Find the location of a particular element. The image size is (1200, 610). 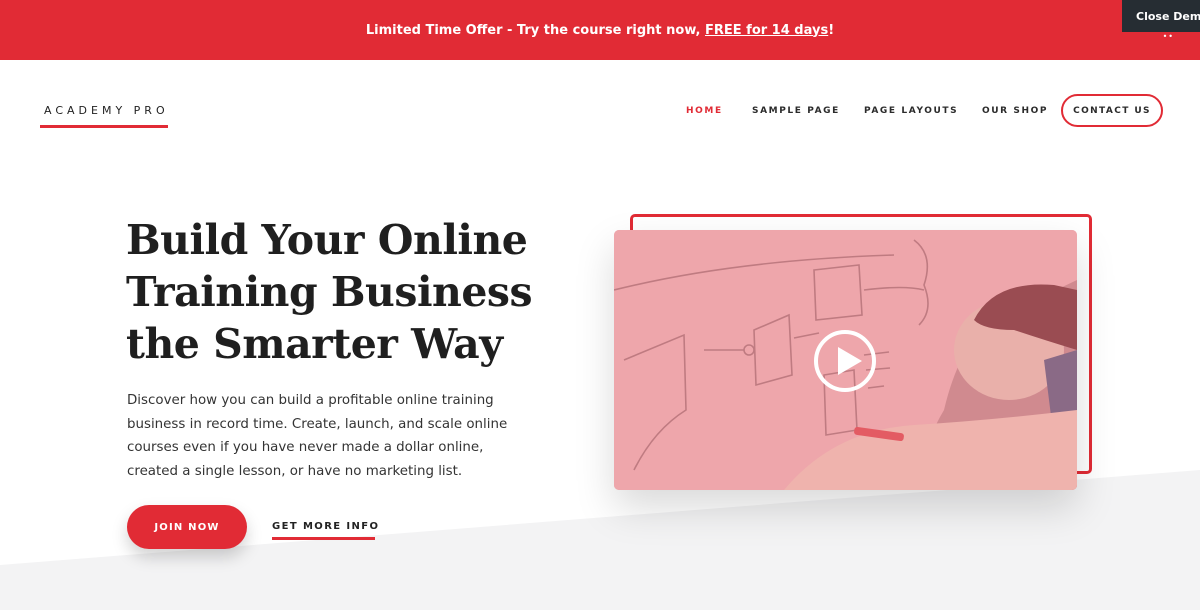

nav-our-shop: OUR SHOP is located at coordinates (1015, 111).